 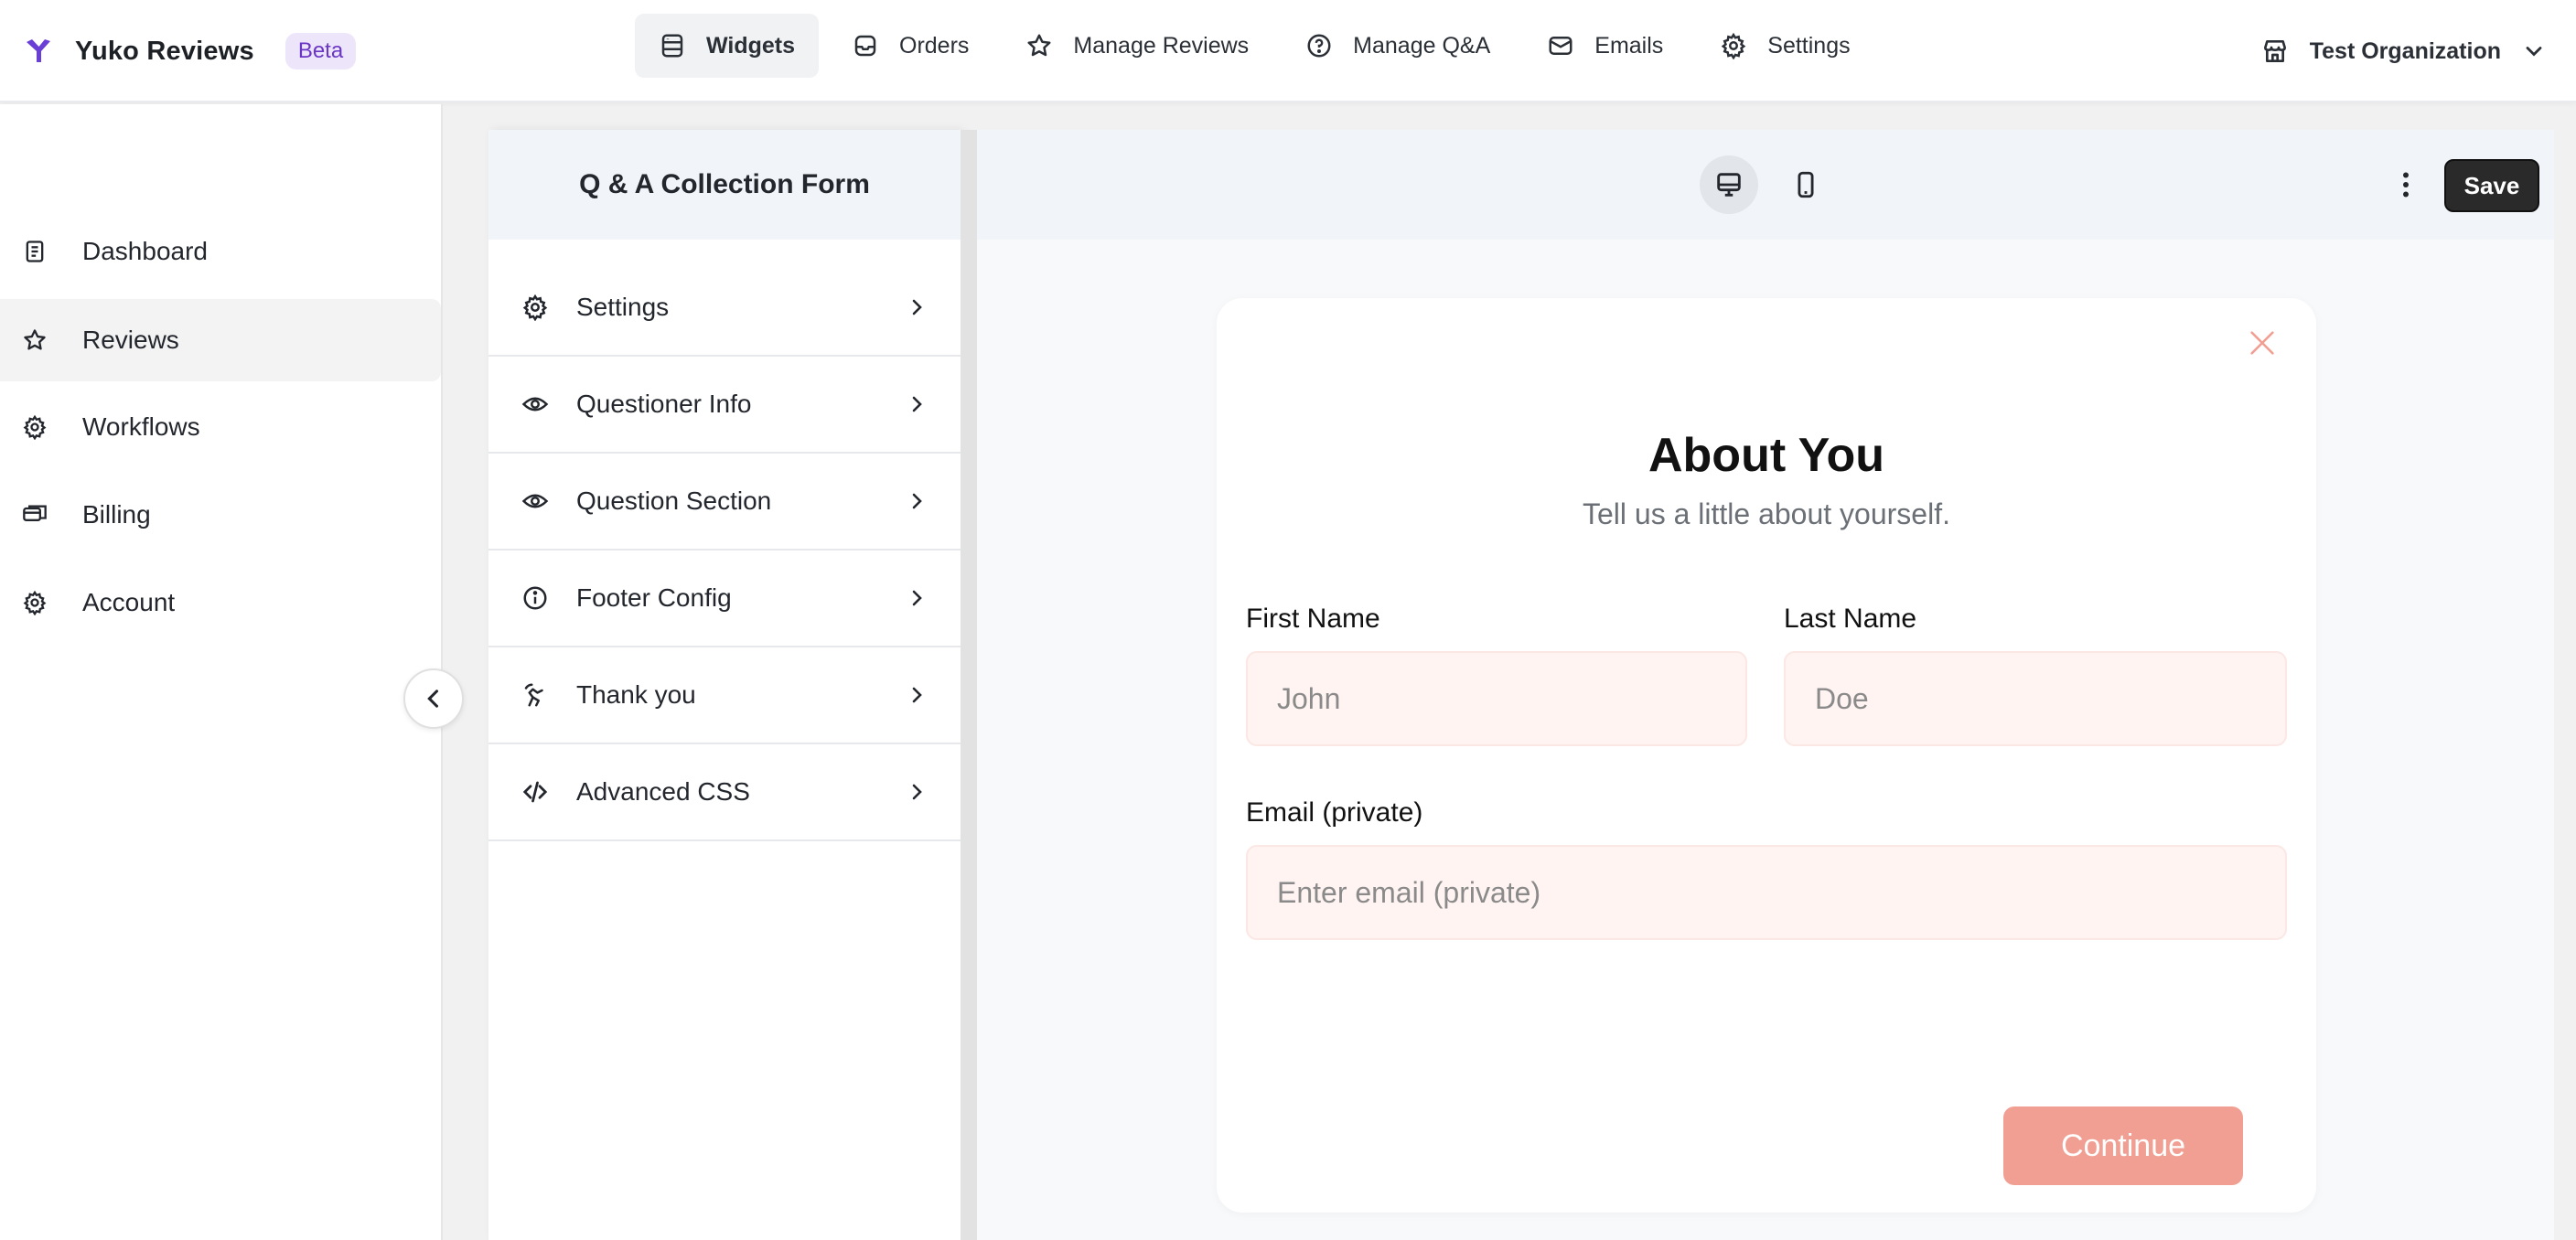 I want to click on mobile-view-button, so click(x=1805, y=184).